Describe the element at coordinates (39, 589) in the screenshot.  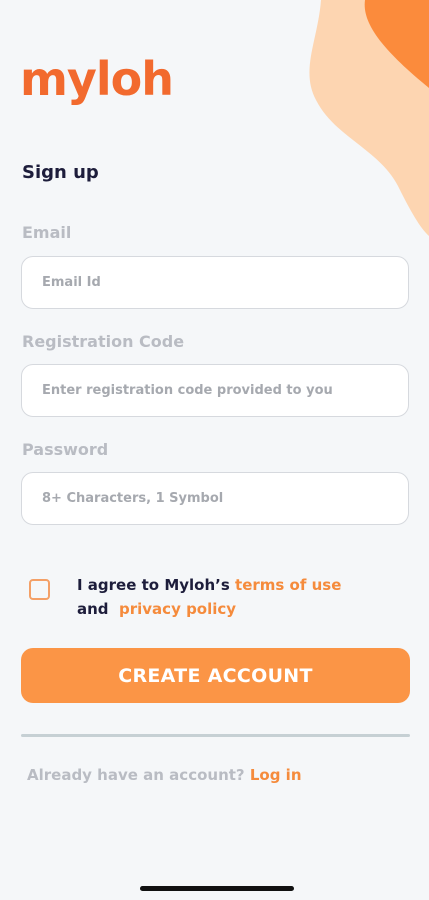
I see `agree-checkbox` at that location.